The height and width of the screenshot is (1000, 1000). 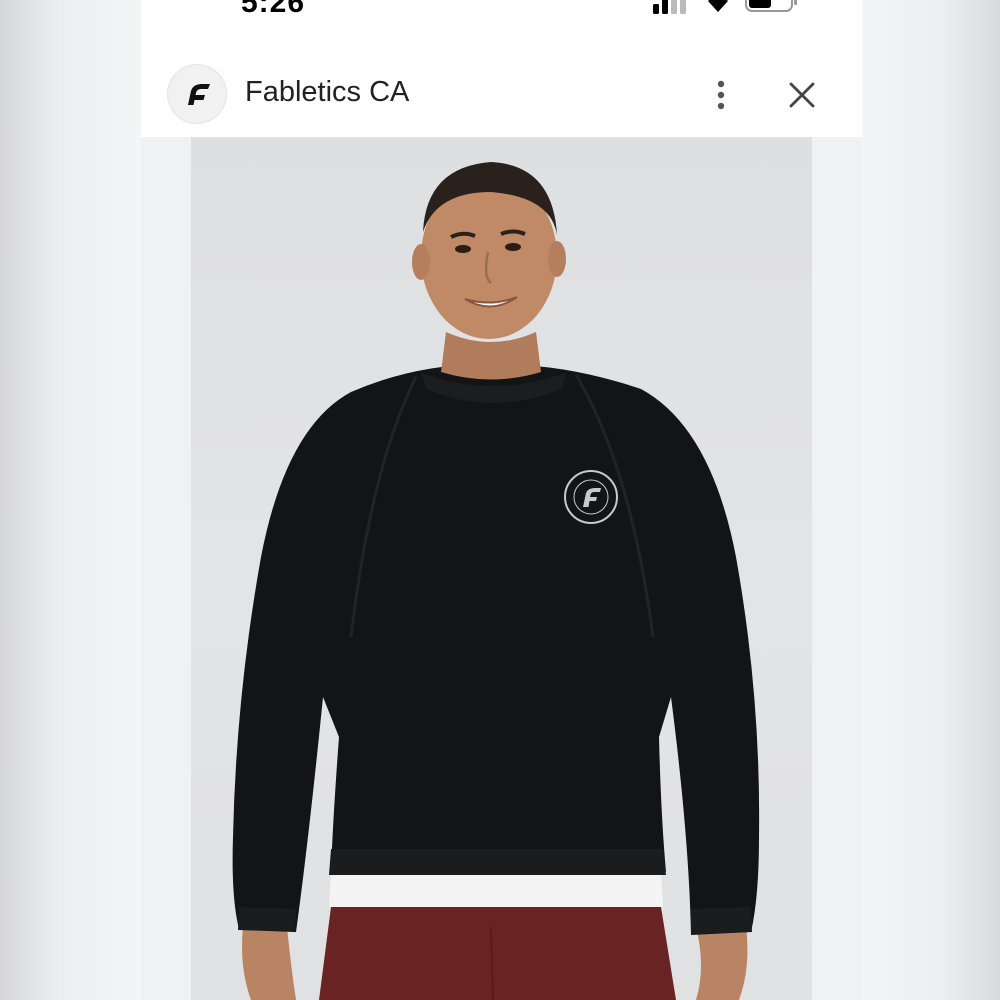 I want to click on custom-tab-header: Fabletics CA, so click(x=501, y=77).